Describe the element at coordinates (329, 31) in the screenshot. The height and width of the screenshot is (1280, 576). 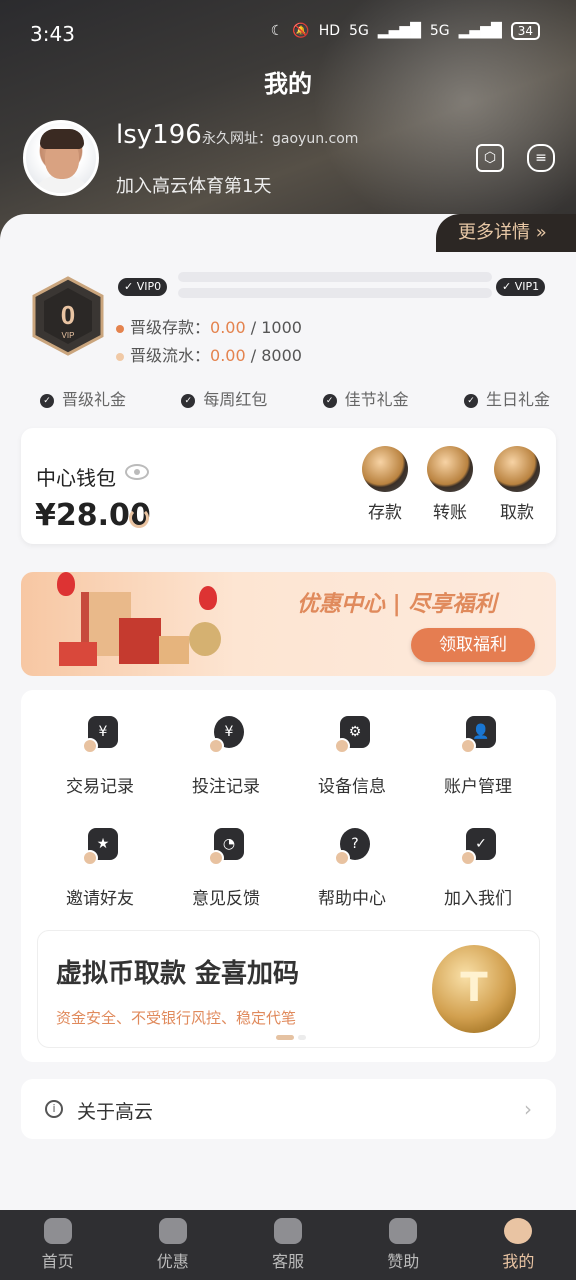
I see `hd-badge: HD` at that location.